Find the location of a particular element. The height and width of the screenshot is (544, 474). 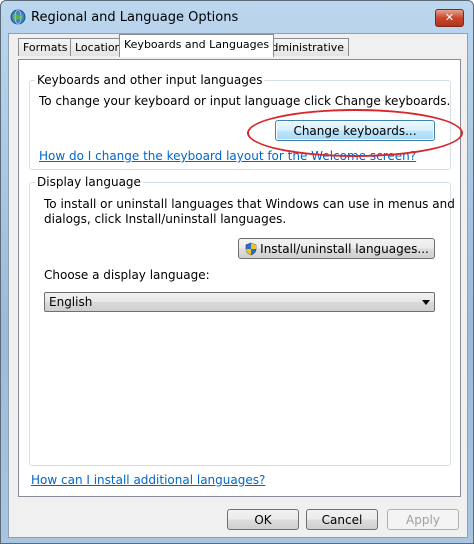

close-button: ✕ is located at coordinates (449, 18).